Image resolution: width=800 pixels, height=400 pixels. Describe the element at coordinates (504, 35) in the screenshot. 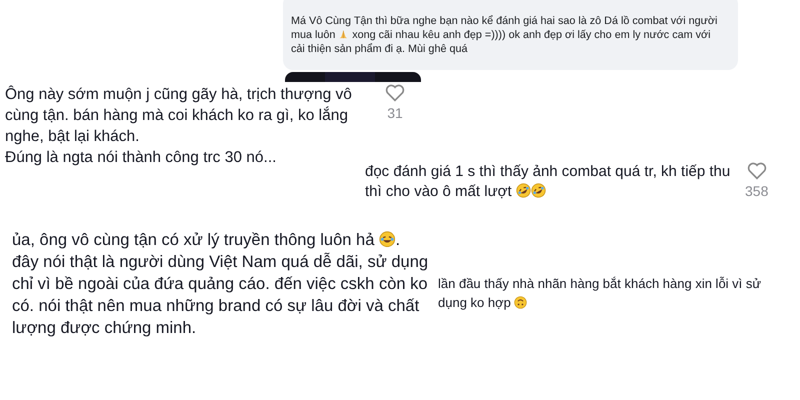

I see `comment-text: Má Vô Cùng Tận thì bữa nghe bạn nào kể đánh giá hai sao là zô Dá lồ combat với người mua luôn xong cãi nhau kêu anh đẹp =)))) ok anh đẹp ơi lấy cho em ly nước cam với cải thiện sản phẩm đi ạ. Mùi ghê quá` at that location.